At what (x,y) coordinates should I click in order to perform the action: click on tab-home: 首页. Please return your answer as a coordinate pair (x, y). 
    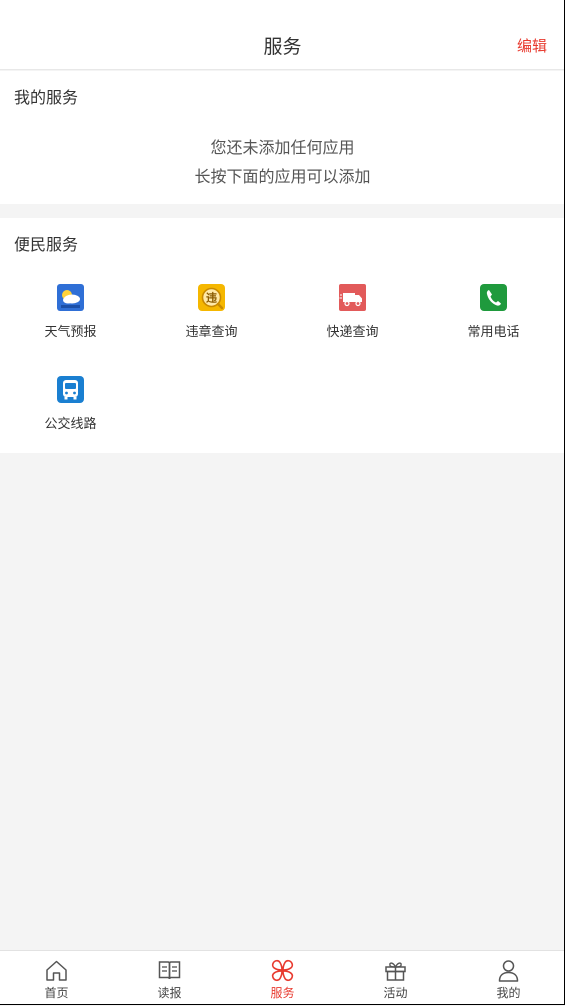
    Looking at the image, I should click on (56, 978).